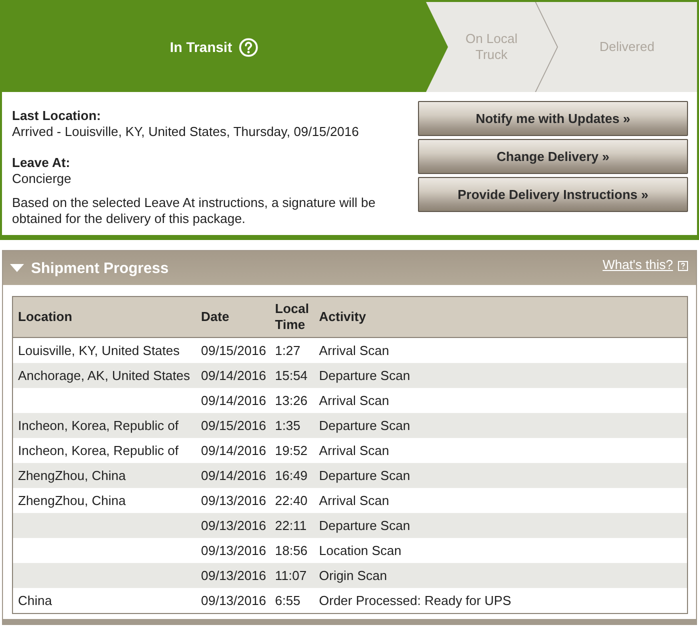 This screenshot has height=628, width=699. What do you see at coordinates (627, 47) in the screenshot?
I see `step-label: Delivered` at bounding box center [627, 47].